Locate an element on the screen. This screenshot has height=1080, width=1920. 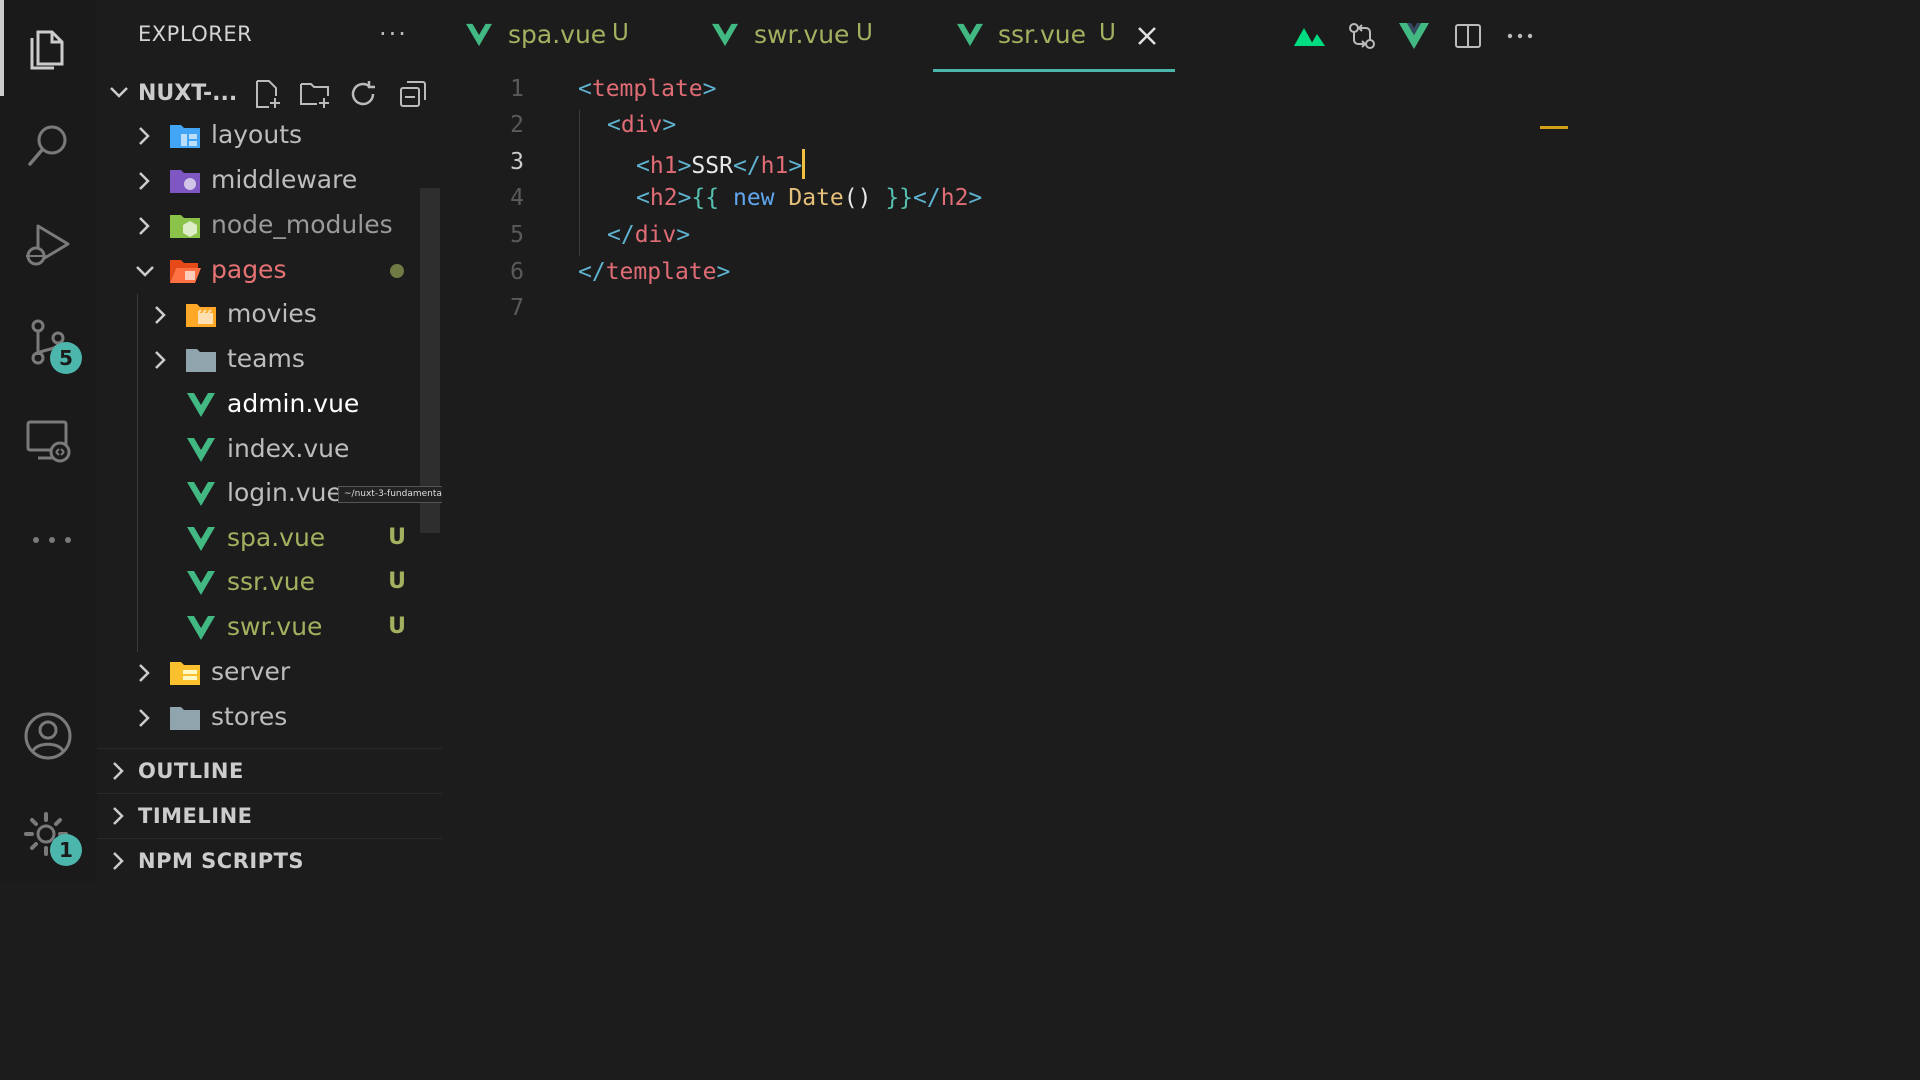
split-editor-button is located at coordinates (1468, 36).